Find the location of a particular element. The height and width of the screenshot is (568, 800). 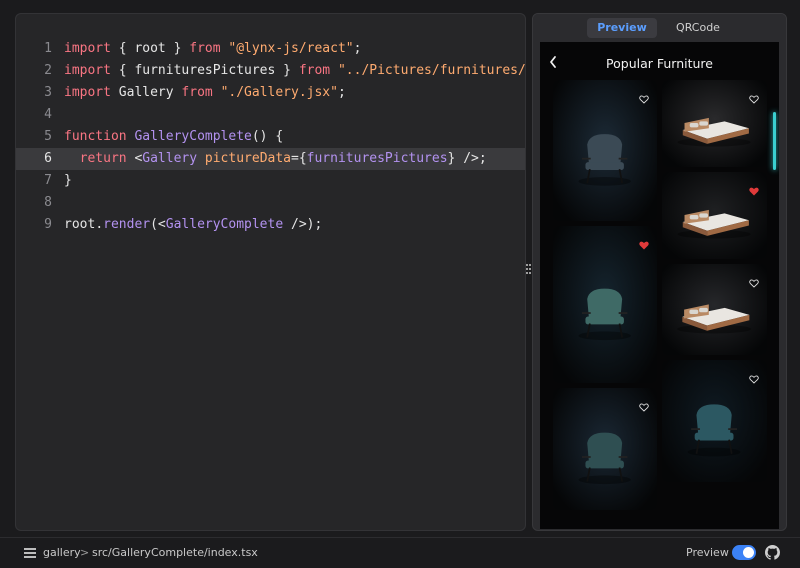

tab-qrcode: QRCode is located at coordinates (698, 28).